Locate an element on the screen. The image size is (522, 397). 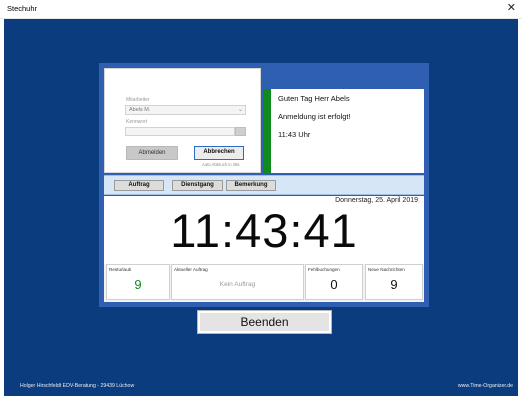
window-title: Stechuhr is located at coordinates (22, 8).